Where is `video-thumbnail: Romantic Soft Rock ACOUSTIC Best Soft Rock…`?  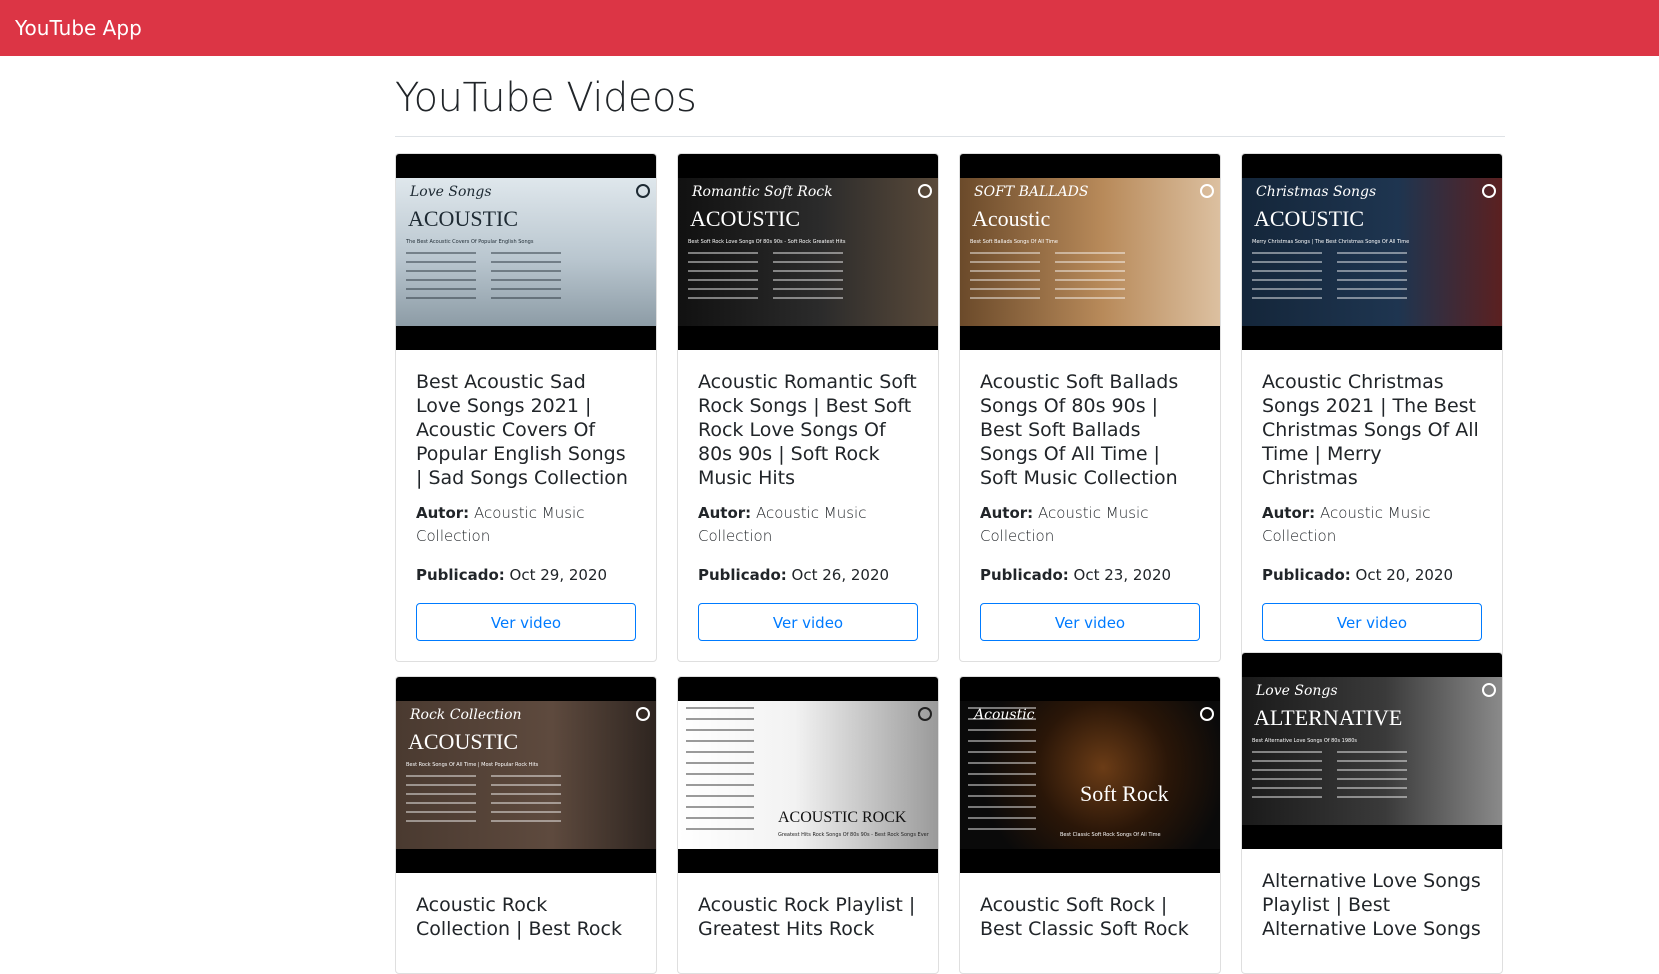
video-thumbnail: Romantic Soft Rock ACOUSTIC Best Soft Rock… is located at coordinates (808, 252).